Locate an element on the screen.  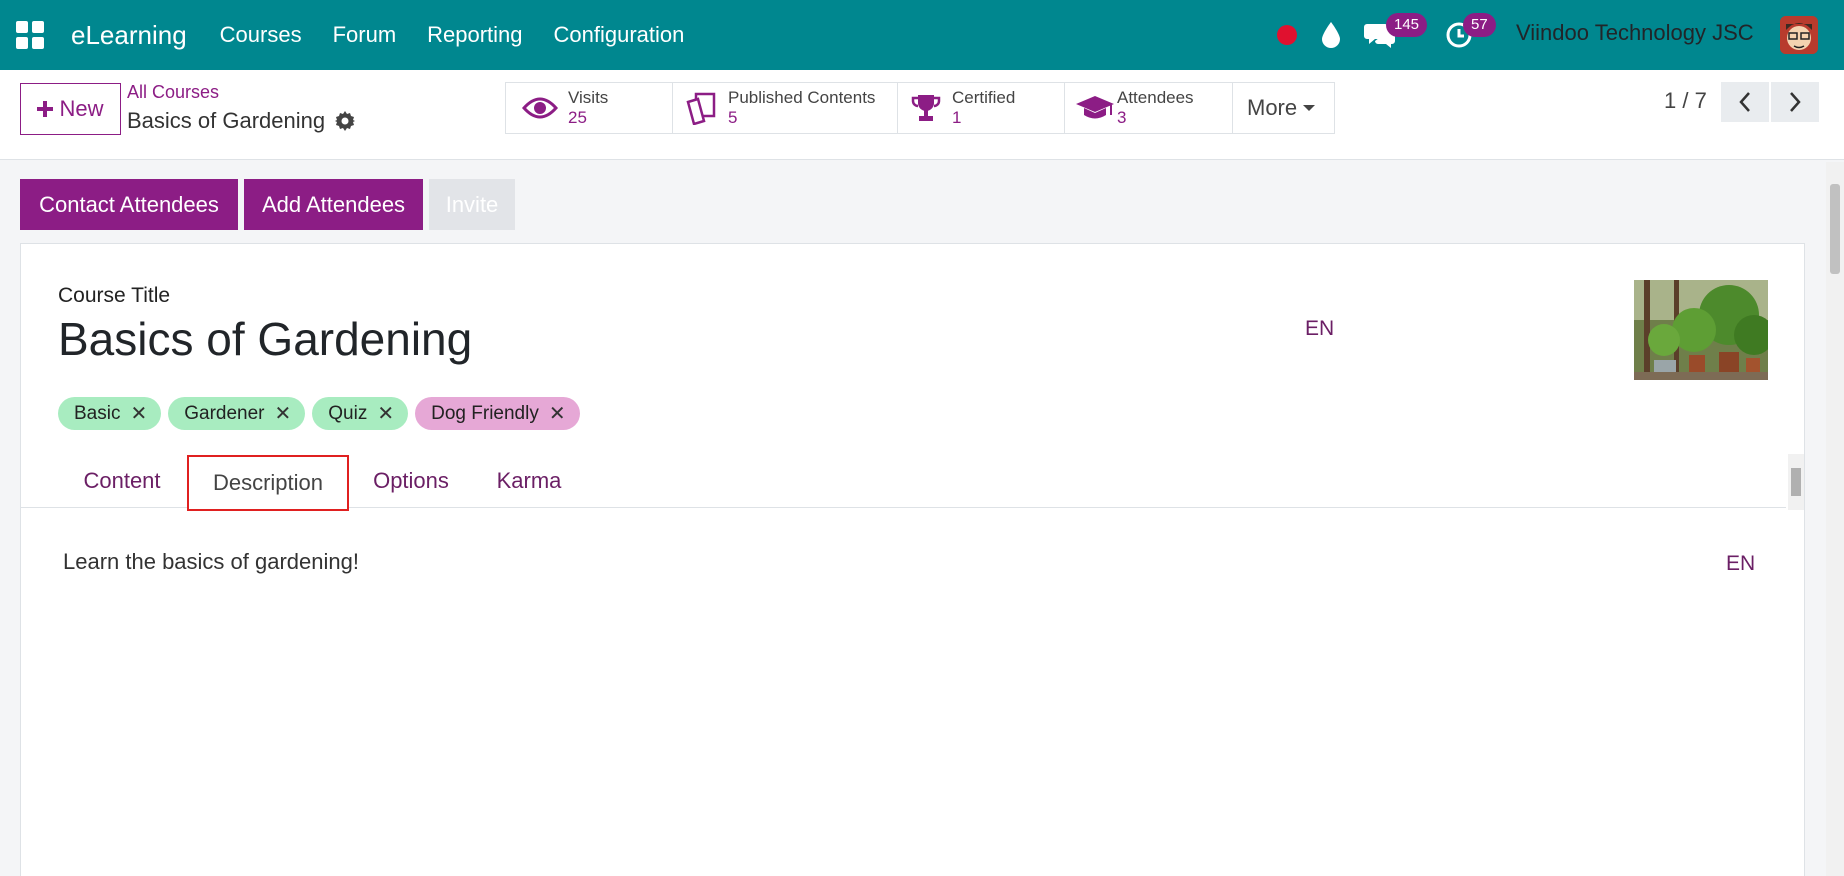
trophy-icon is located at coordinates (926, 108).